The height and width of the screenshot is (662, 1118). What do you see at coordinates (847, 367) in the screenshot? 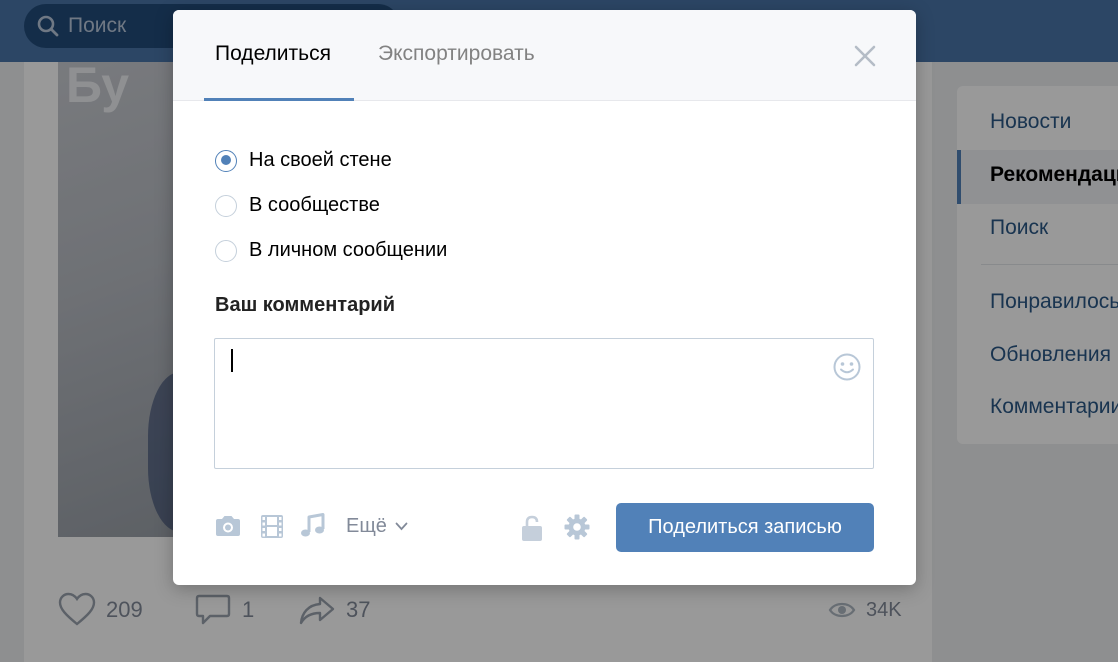
I see `smiley-icon` at bounding box center [847, 367].